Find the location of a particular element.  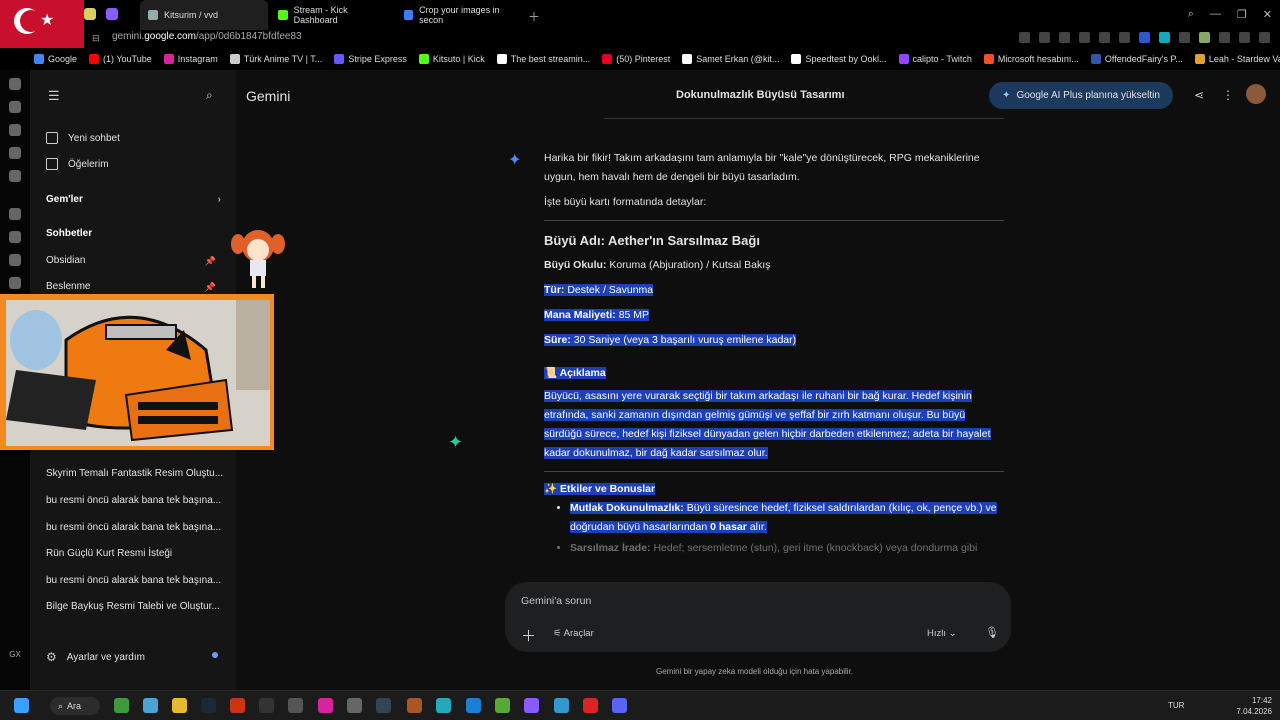

tab-crop-images: Crop your images in secon is located at coordinates (460, 15).